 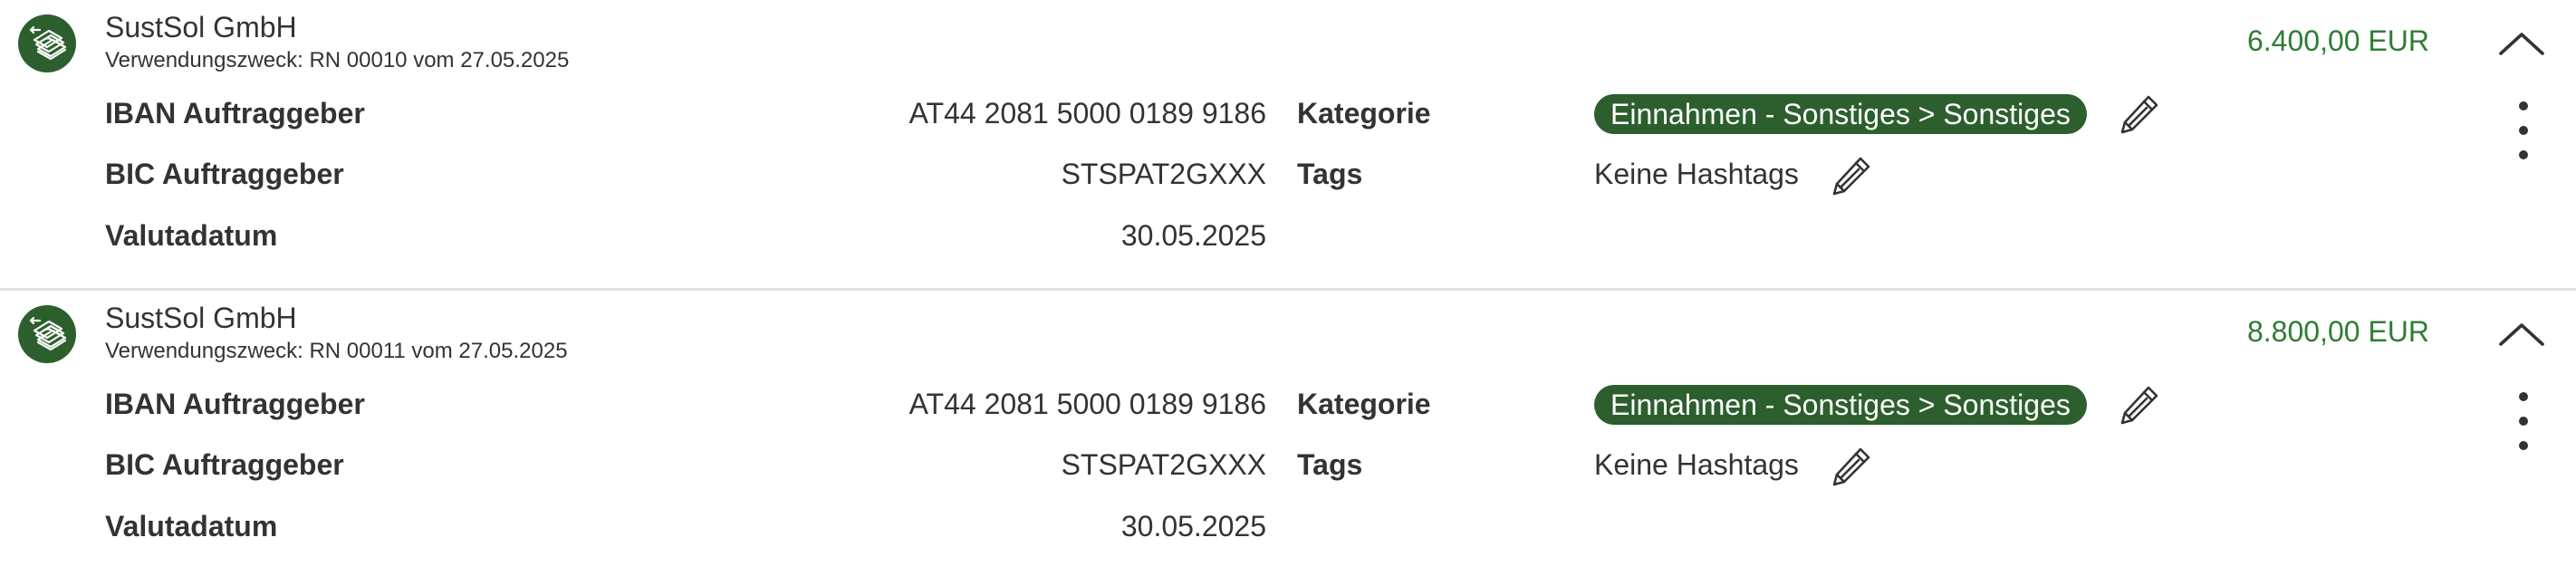 I want to click on transaction-amount: 8.800,00 EUR, so click(x=2337, y=331).